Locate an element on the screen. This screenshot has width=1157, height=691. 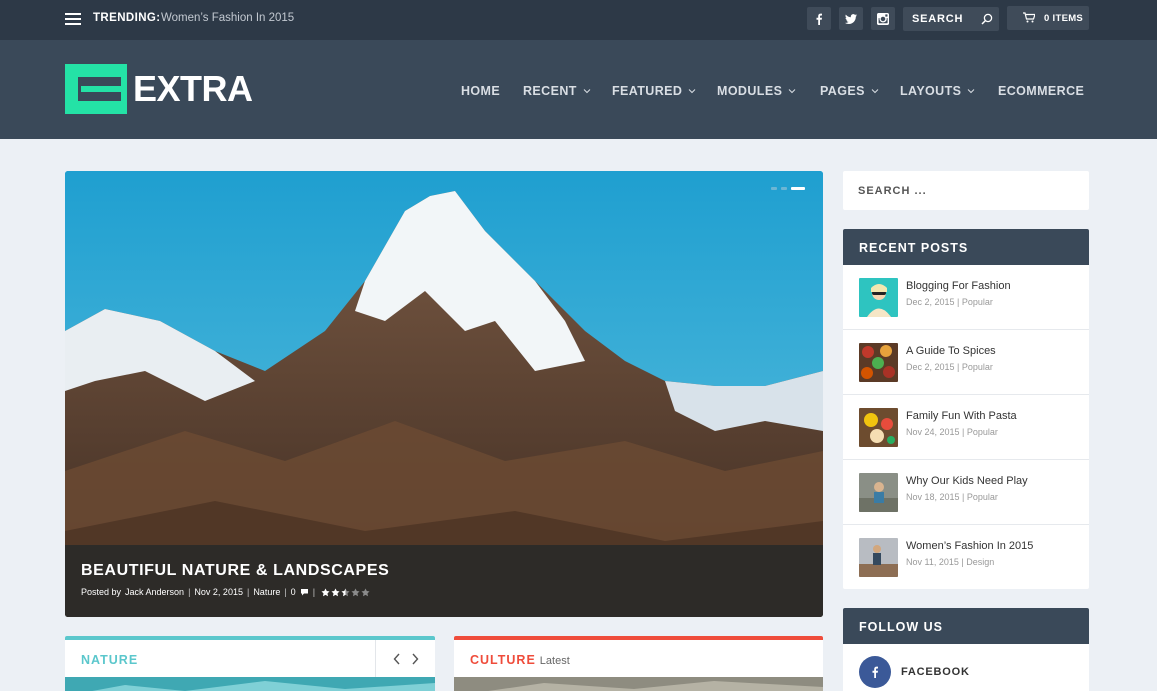
cart-button: 0 ITEMS is located at coordinates (1048, 18).